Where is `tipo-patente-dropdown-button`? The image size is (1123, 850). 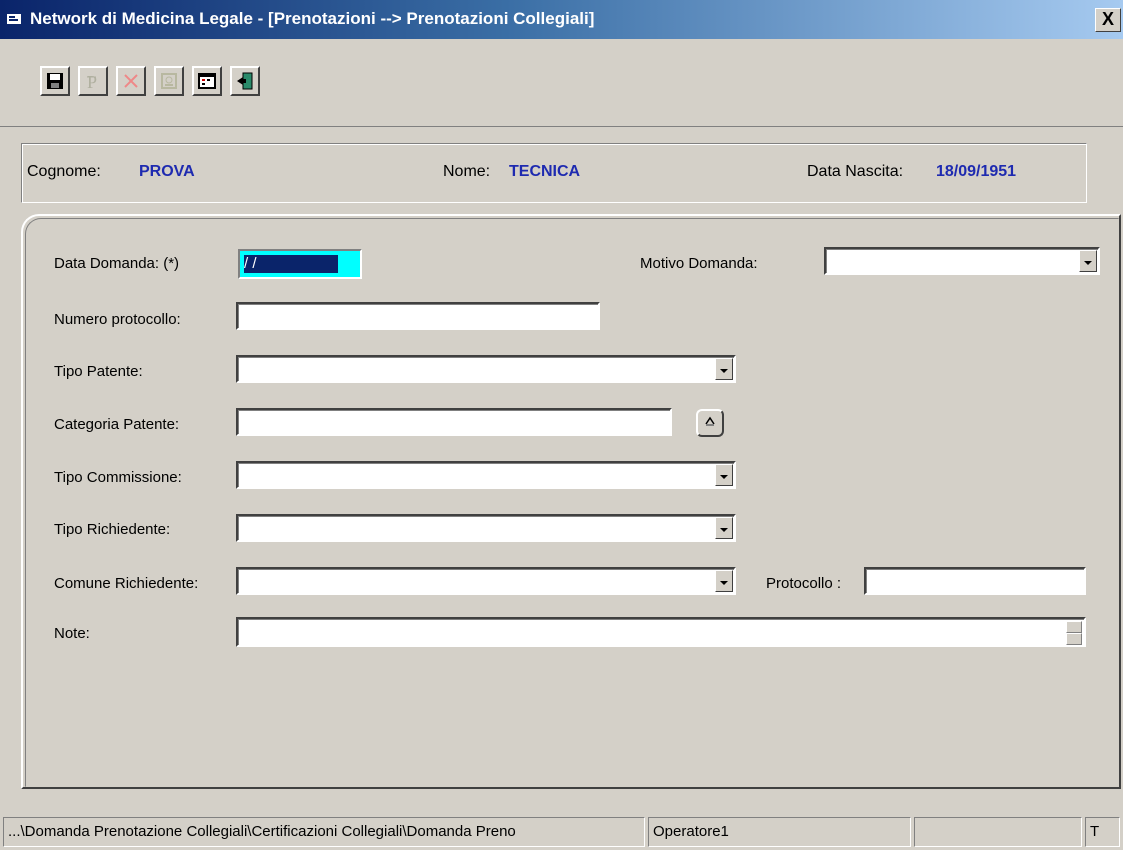
tipo-patente-dropdown-button is located at coordinates (724, 369).